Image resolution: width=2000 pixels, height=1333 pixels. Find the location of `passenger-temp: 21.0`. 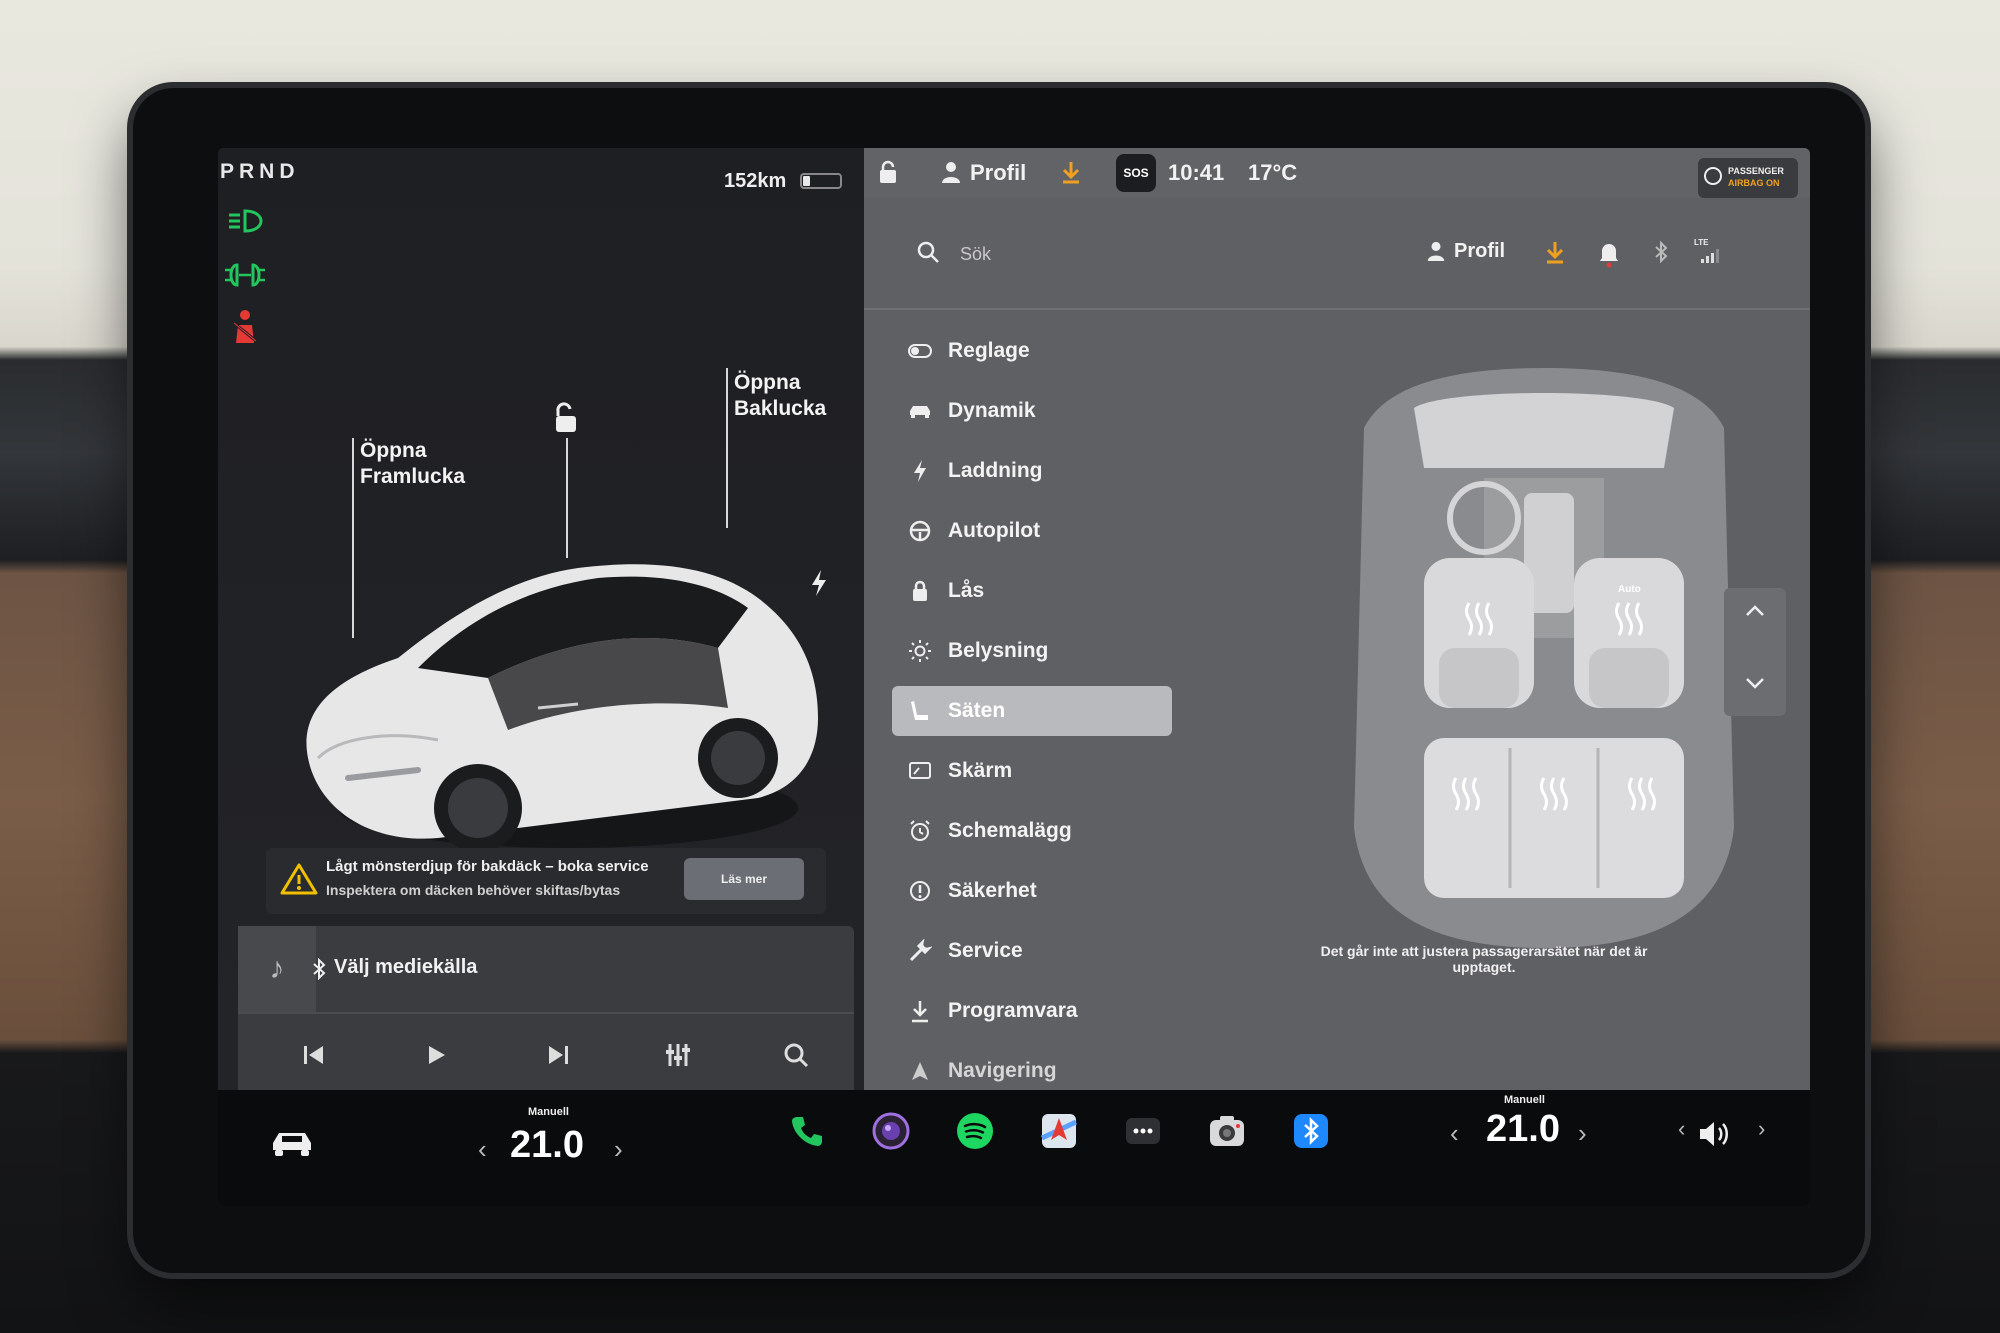

passenger-temp: 21.0 is located at coordinates (1523, 1129).